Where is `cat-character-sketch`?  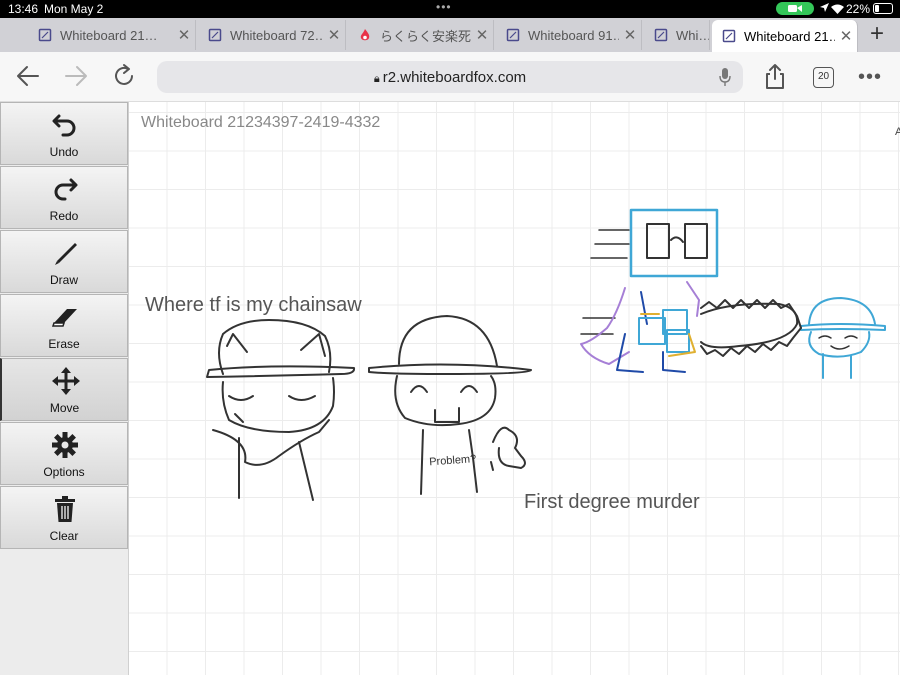 cat-character-sketch is located at coordinates (281, 410).